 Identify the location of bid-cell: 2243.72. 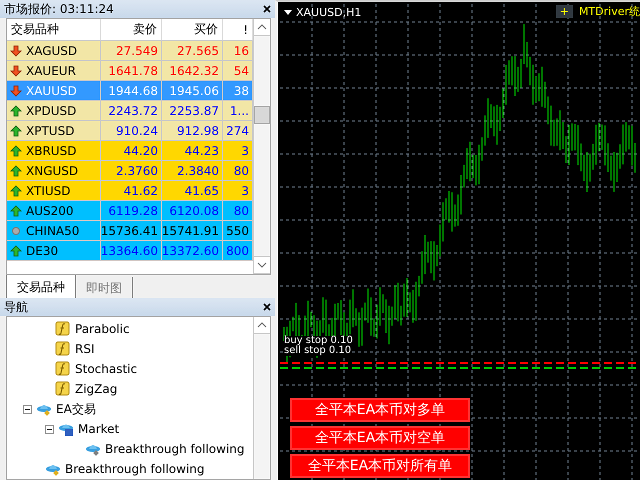
(131, 110).